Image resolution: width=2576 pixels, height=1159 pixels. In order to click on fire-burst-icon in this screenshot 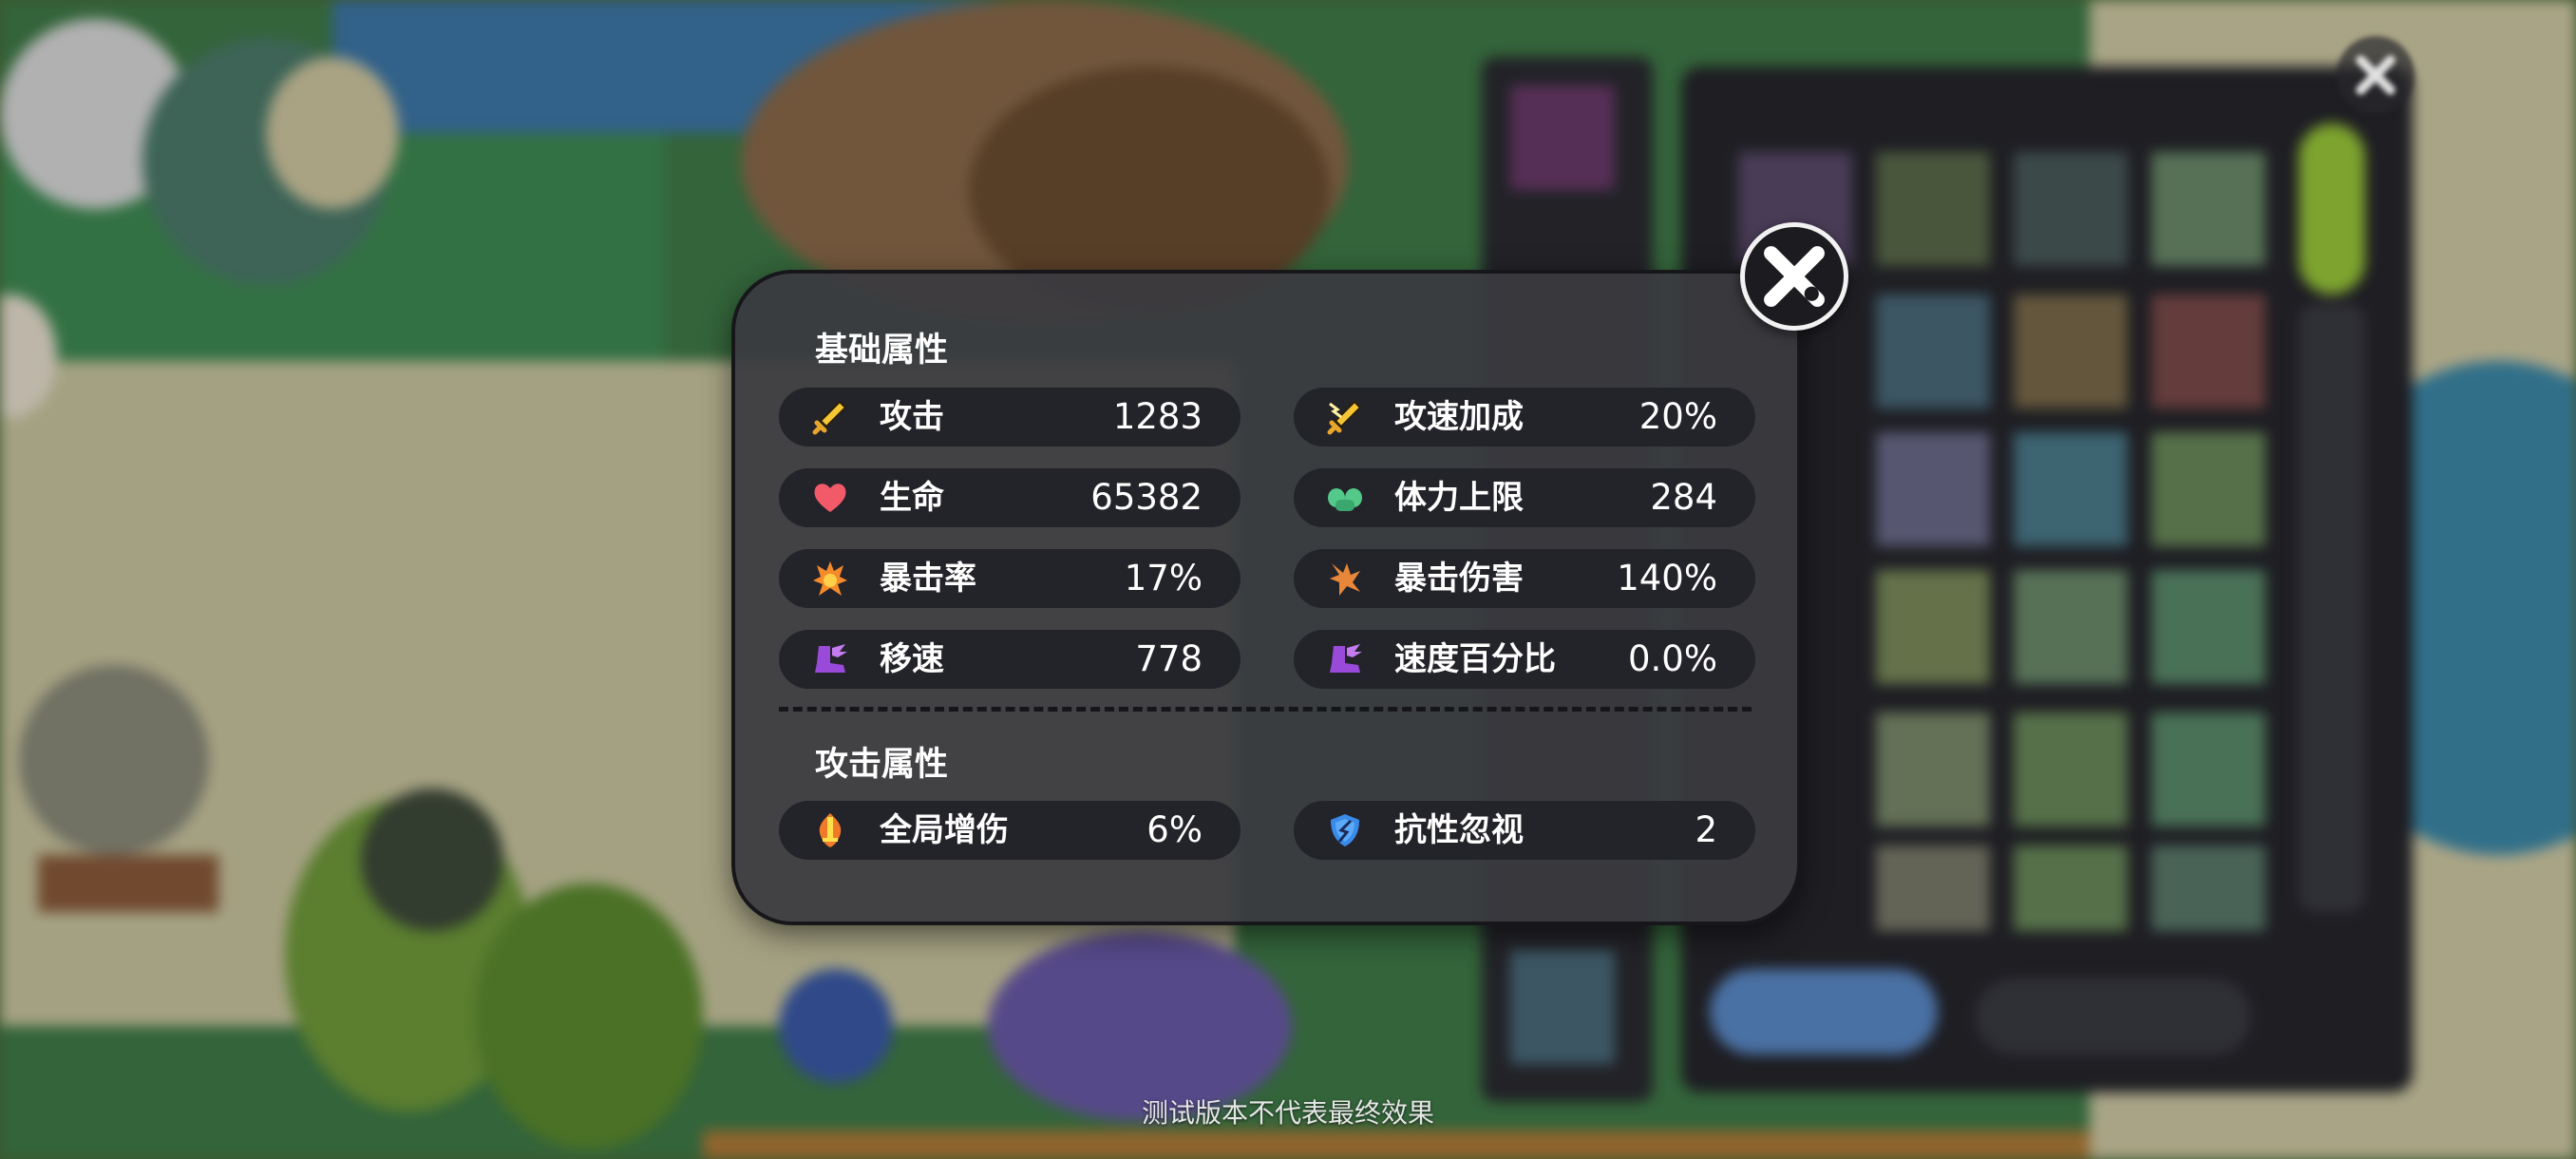, I will do `click(830, 578)`.